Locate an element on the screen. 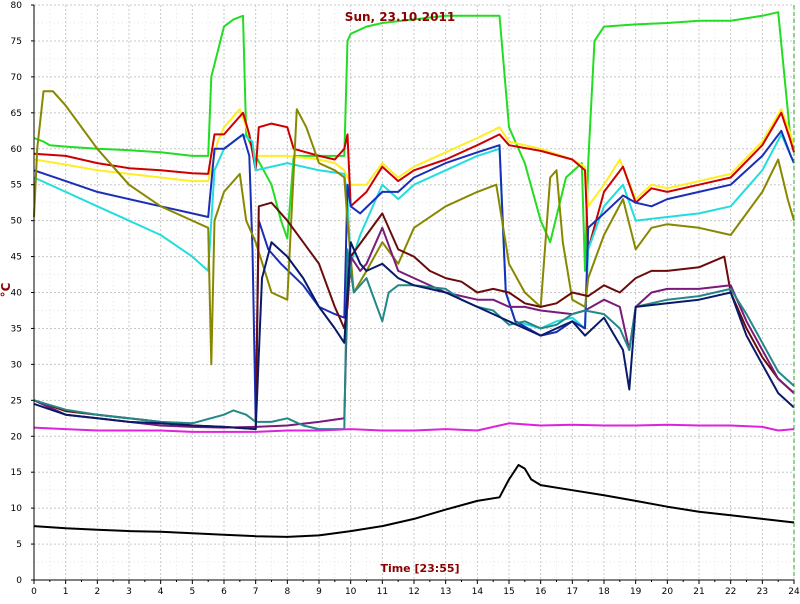  y-tick-label: 50 is located at coordinates (17, 222).